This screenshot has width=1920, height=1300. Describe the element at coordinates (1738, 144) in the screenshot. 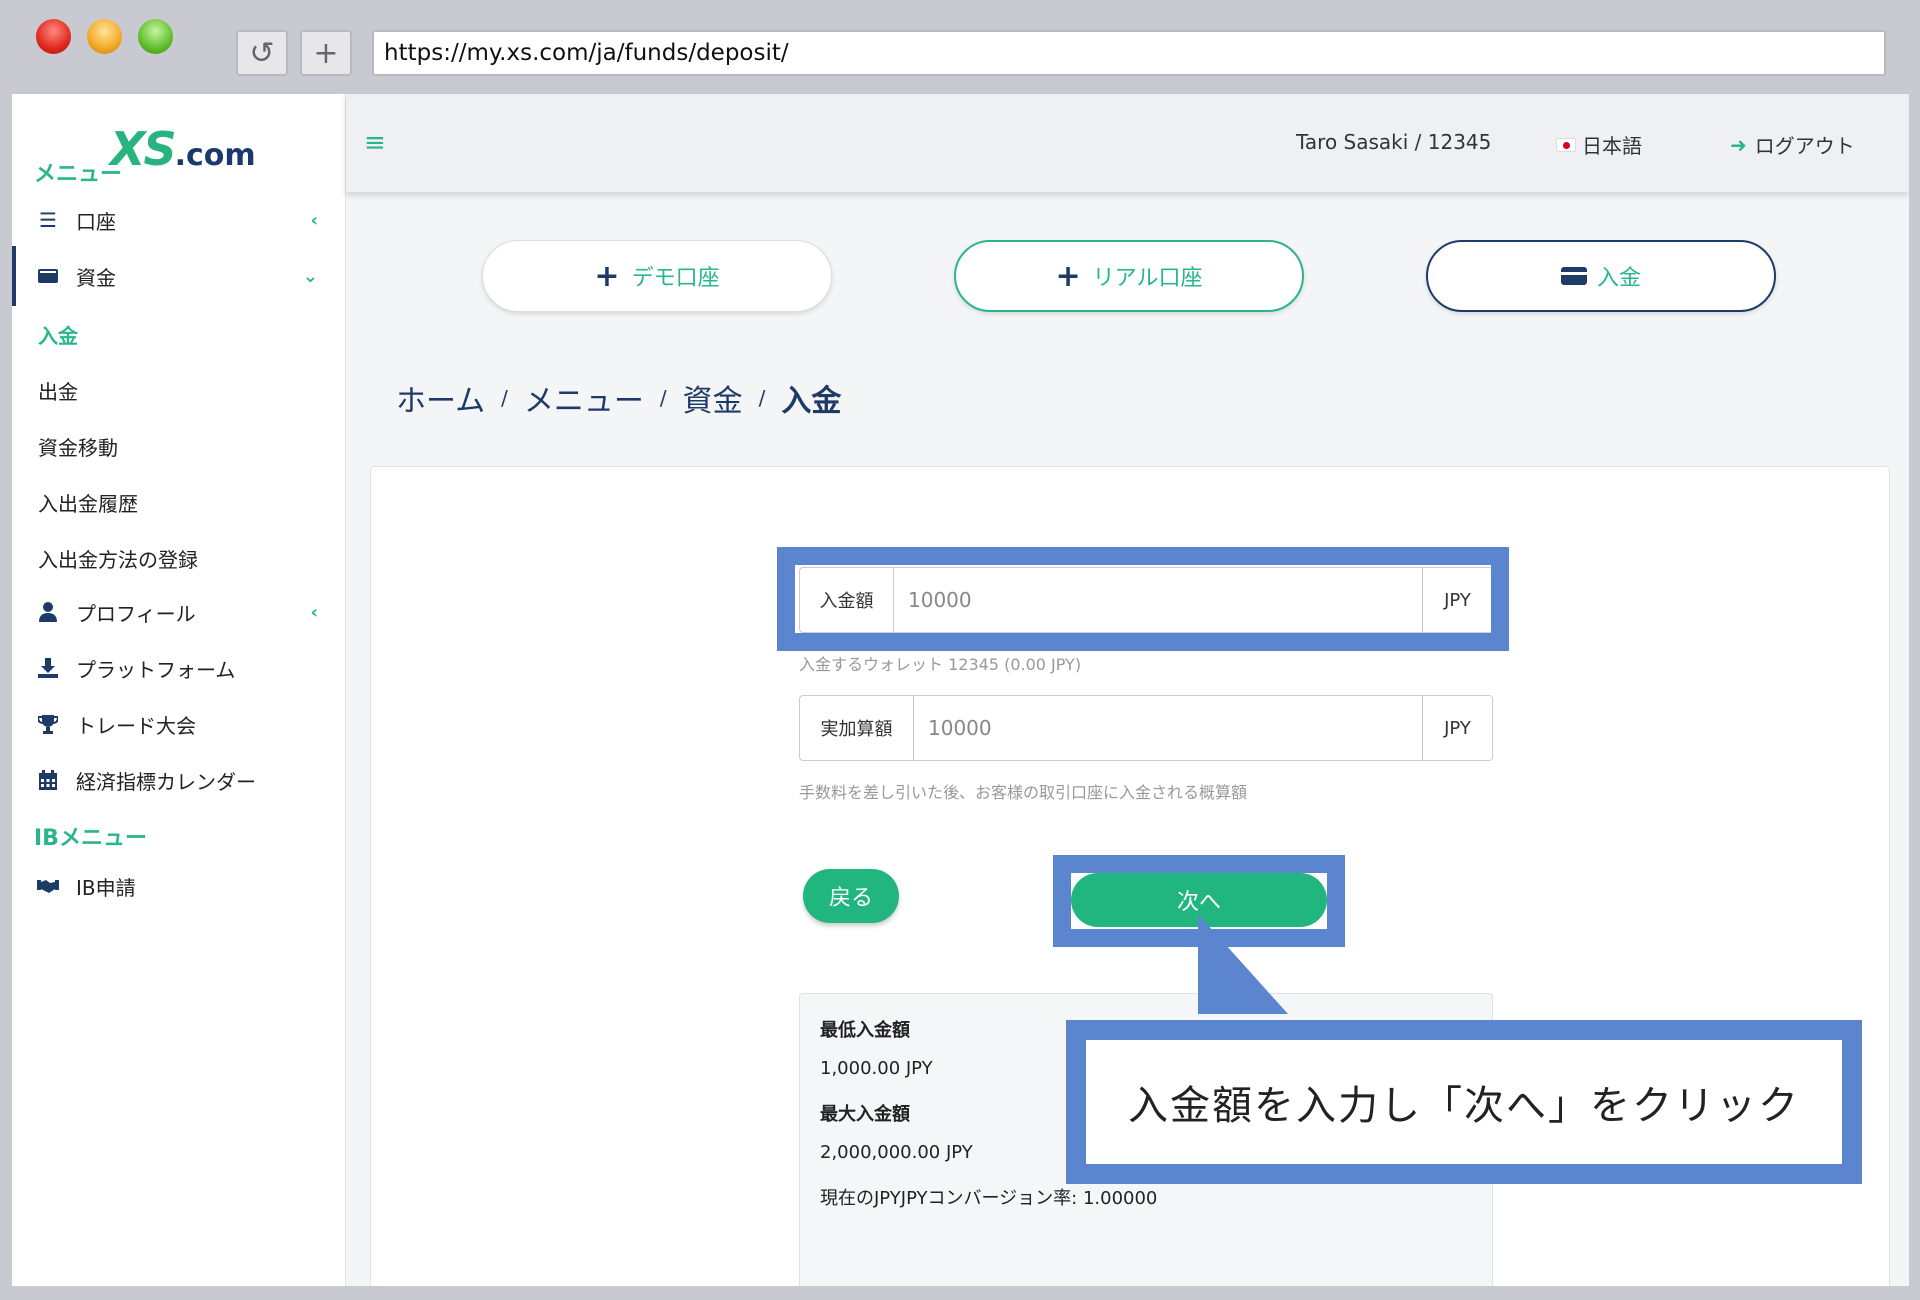

I see `sign-out-icon: ➜` at that location.